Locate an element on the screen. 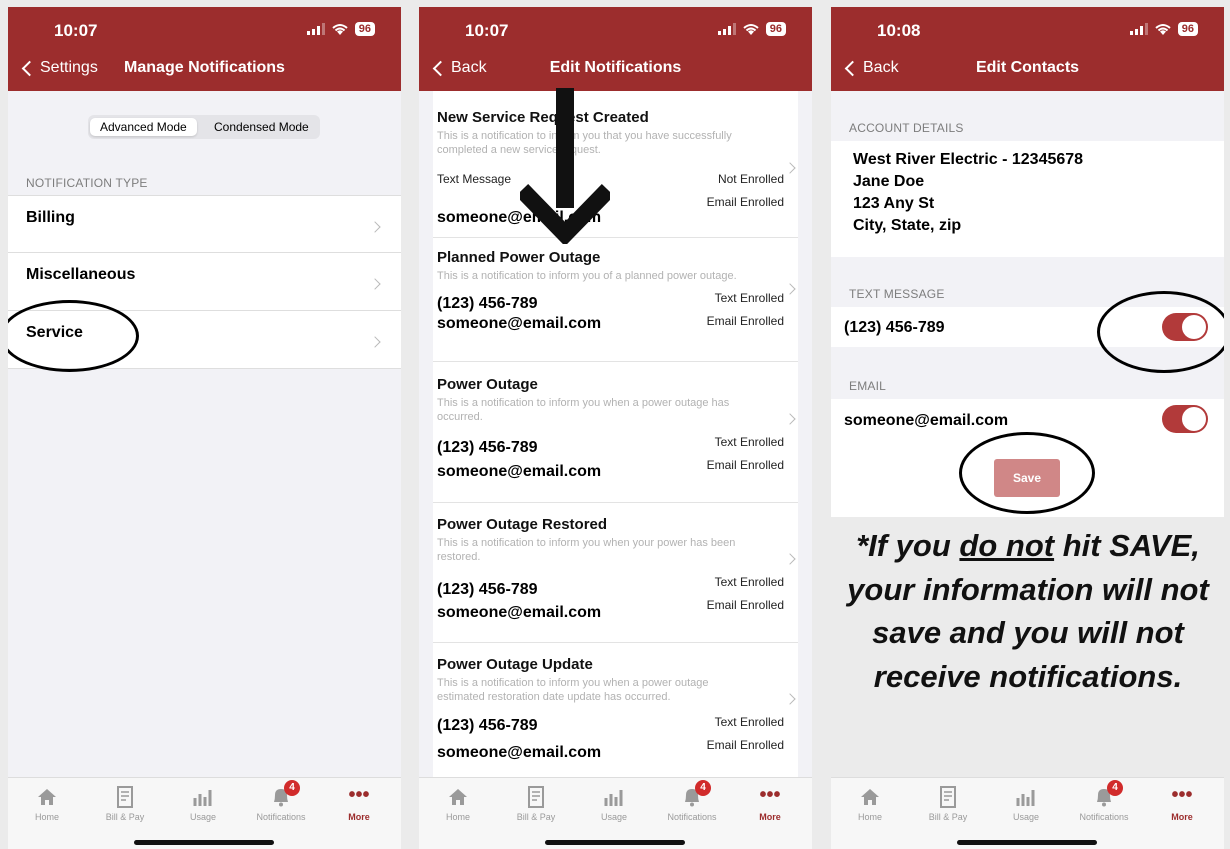 The height and width of the screenshot is (849, 1230). page-title: Edit Notifications is located at coordinates (615, 67).